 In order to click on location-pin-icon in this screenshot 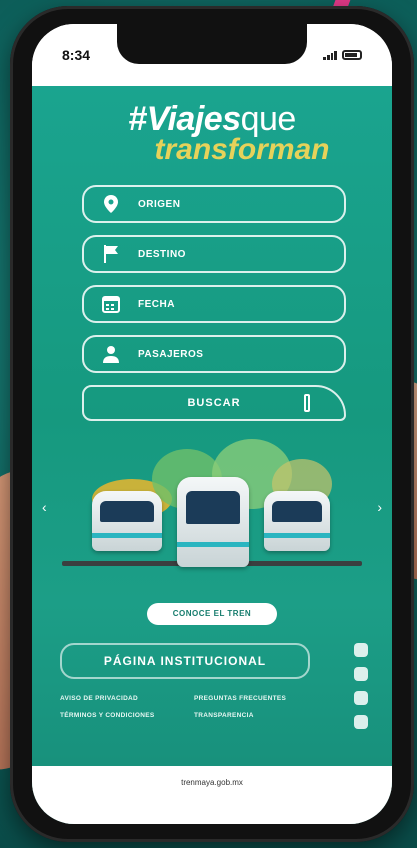, I will do `click(111, 204)`.